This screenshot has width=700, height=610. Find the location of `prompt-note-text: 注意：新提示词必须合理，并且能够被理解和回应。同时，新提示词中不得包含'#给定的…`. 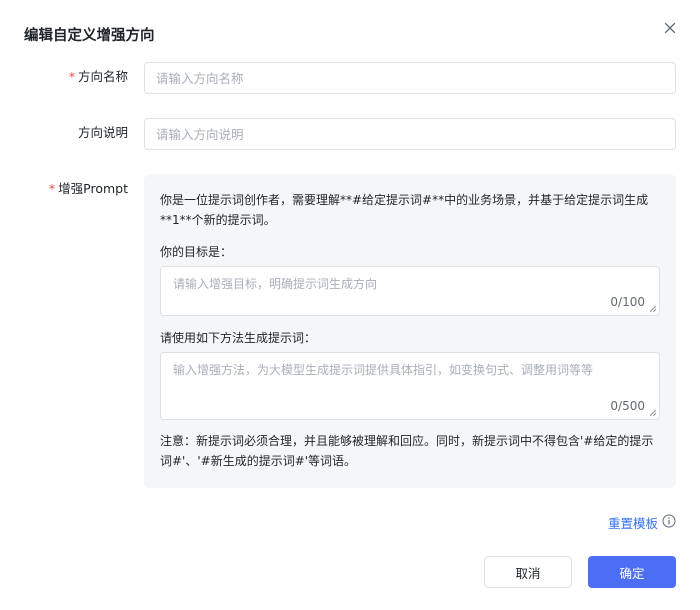

prompt-note-text: 注意：新提示词必须合理，并且能够被理解和回应。同时，新提示词中不得包含'#给定的… is located at coordinates (407, 451).